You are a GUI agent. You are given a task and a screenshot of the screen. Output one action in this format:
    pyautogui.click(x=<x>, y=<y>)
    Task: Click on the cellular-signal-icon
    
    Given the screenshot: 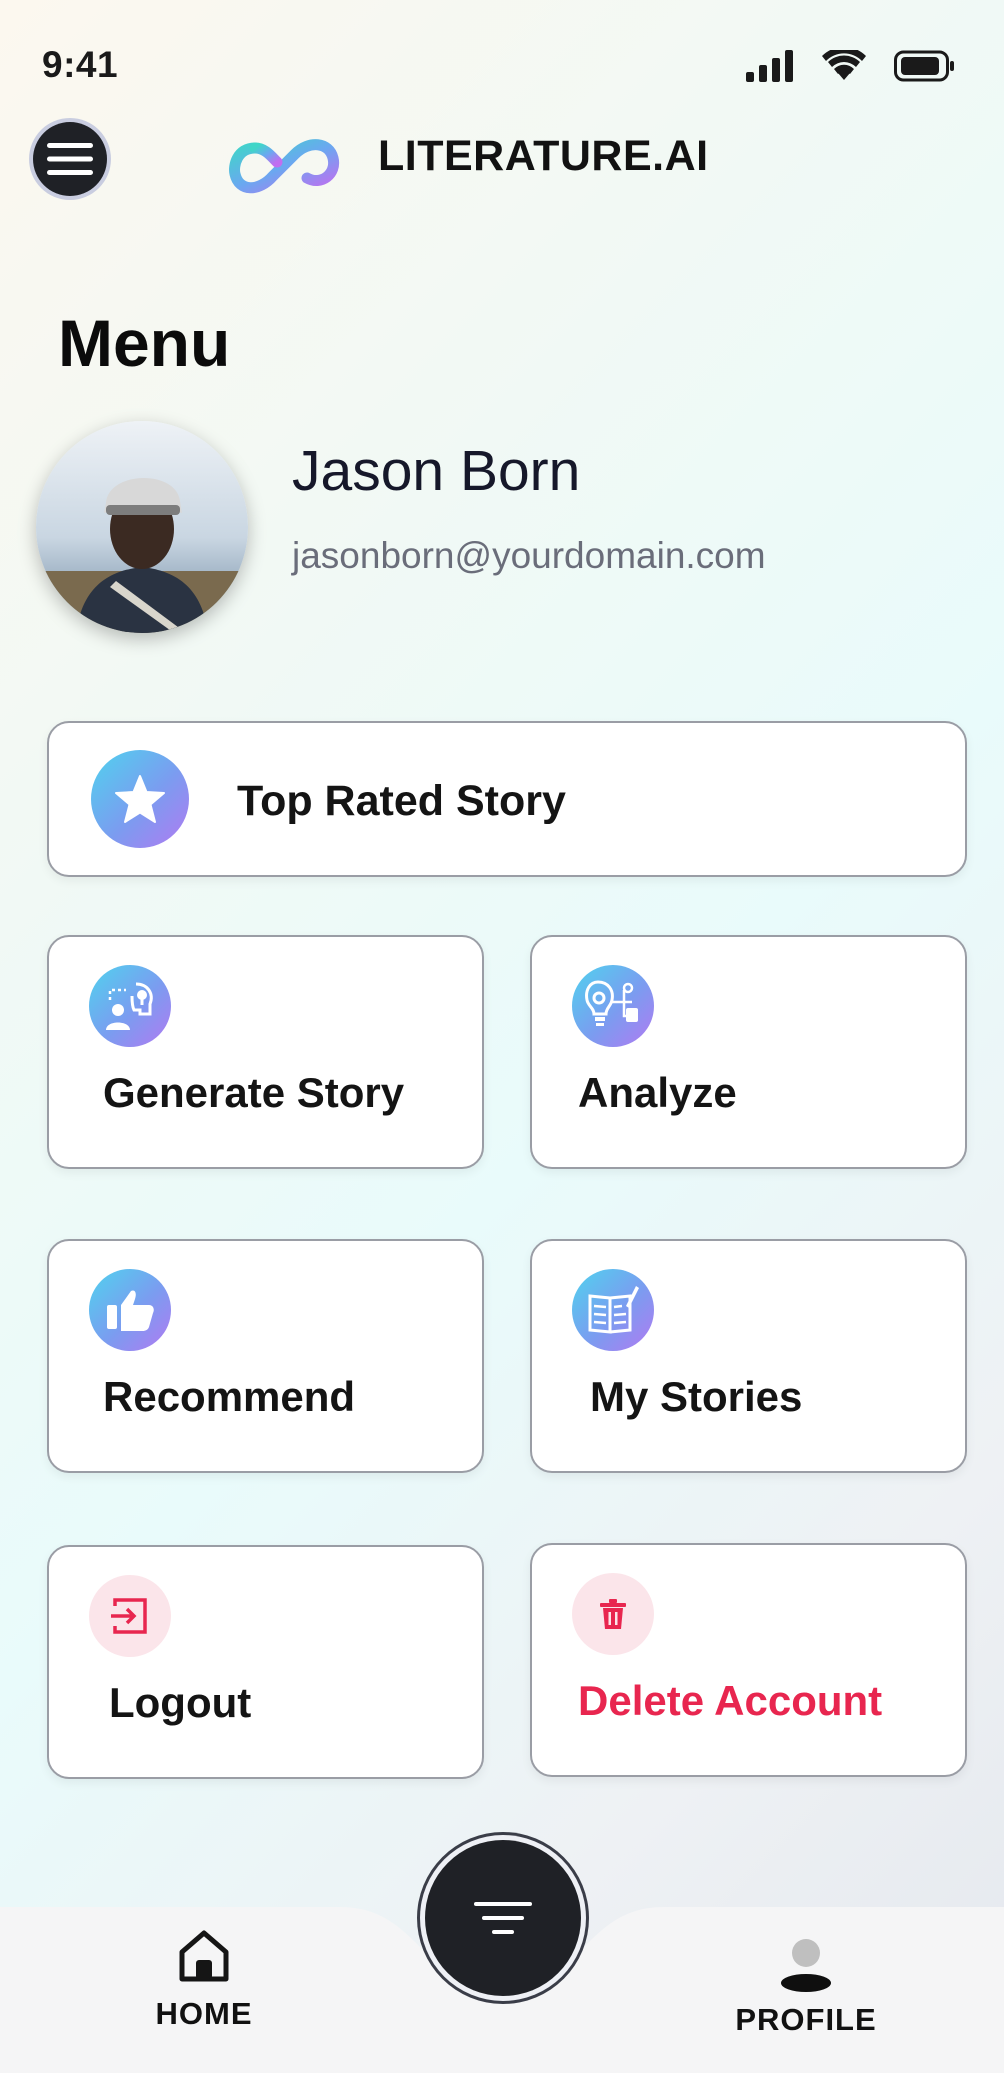 What is the action you would take?
    pyautogui.click(x=769, y=66)
    